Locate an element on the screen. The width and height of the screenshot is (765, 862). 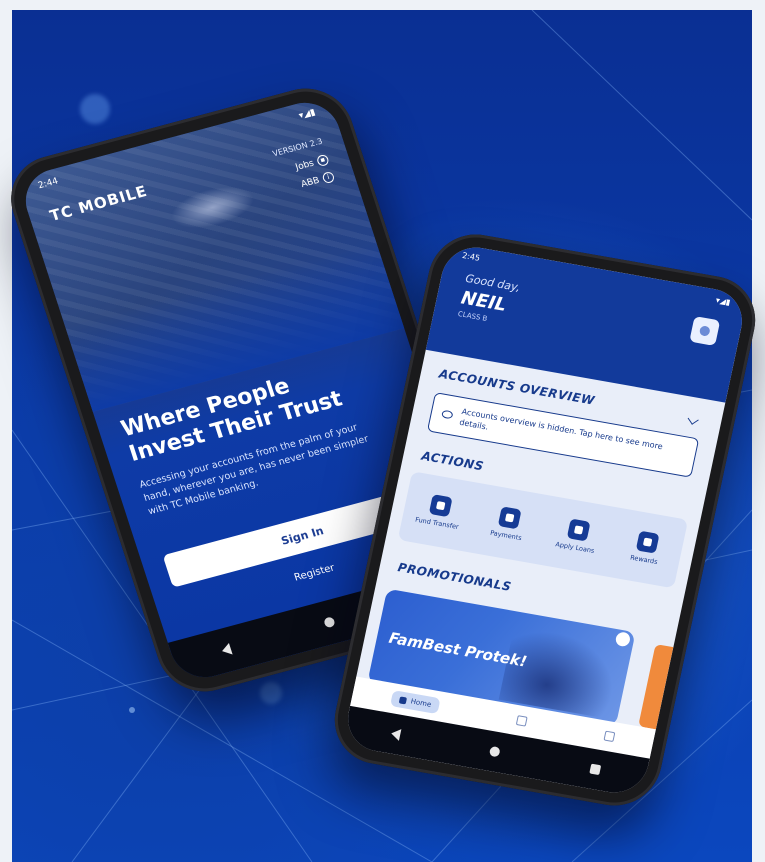
transfer-icon is located at coordinates (440, 506).